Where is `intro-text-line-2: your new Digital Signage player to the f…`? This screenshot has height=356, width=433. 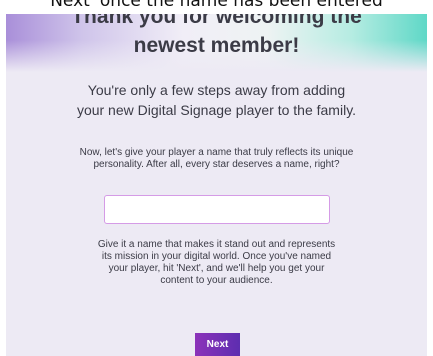
intro-text-line-2: your new Digital Signage player to the f… is located at coordinates (216, 110).